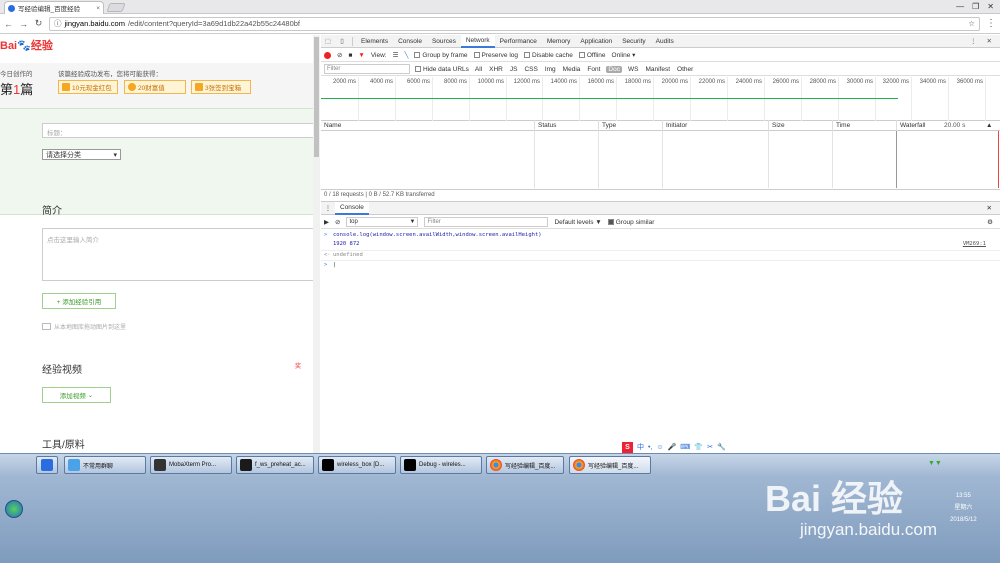  I want to click on tab-elements: Elements, so click(374, 41).